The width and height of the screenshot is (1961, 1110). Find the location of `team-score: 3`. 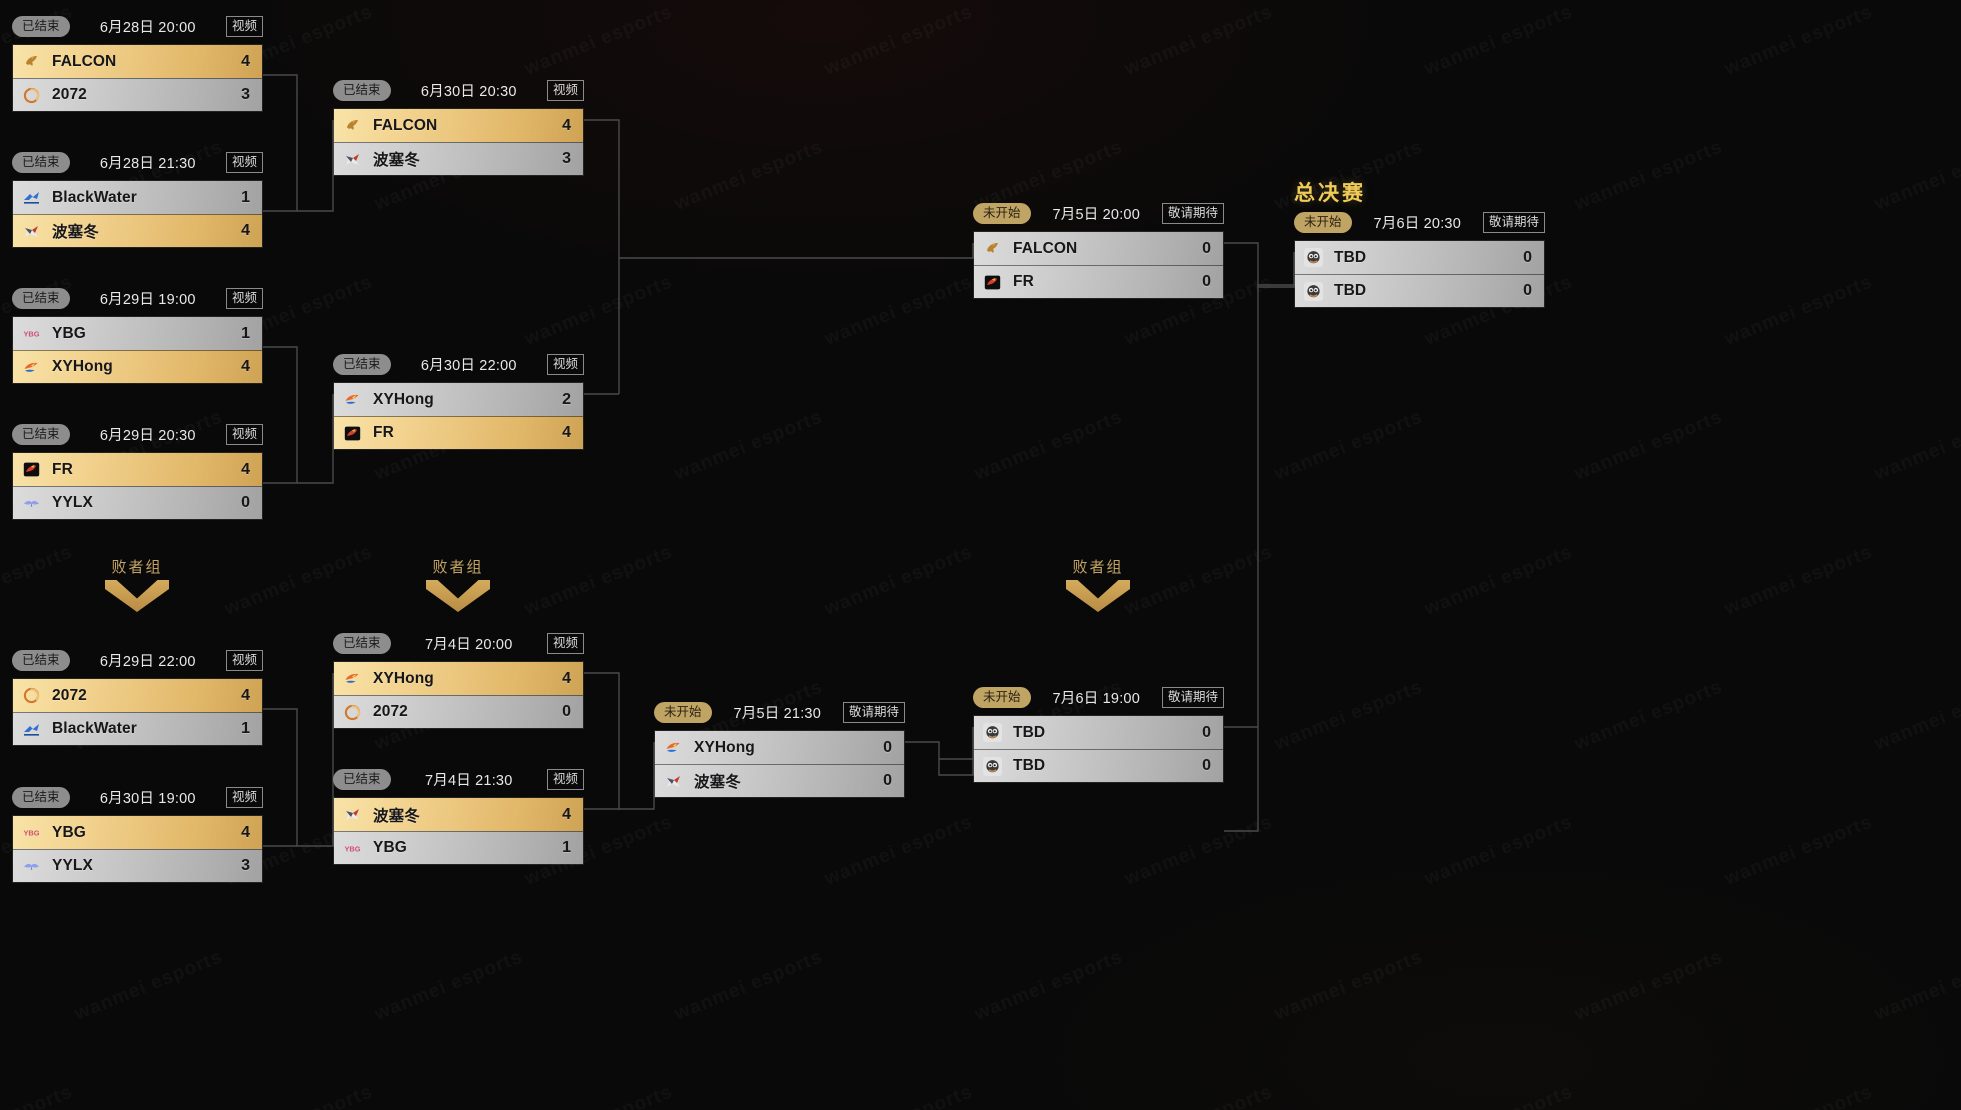

team-score: 3 is located at coordinates (245, 865).